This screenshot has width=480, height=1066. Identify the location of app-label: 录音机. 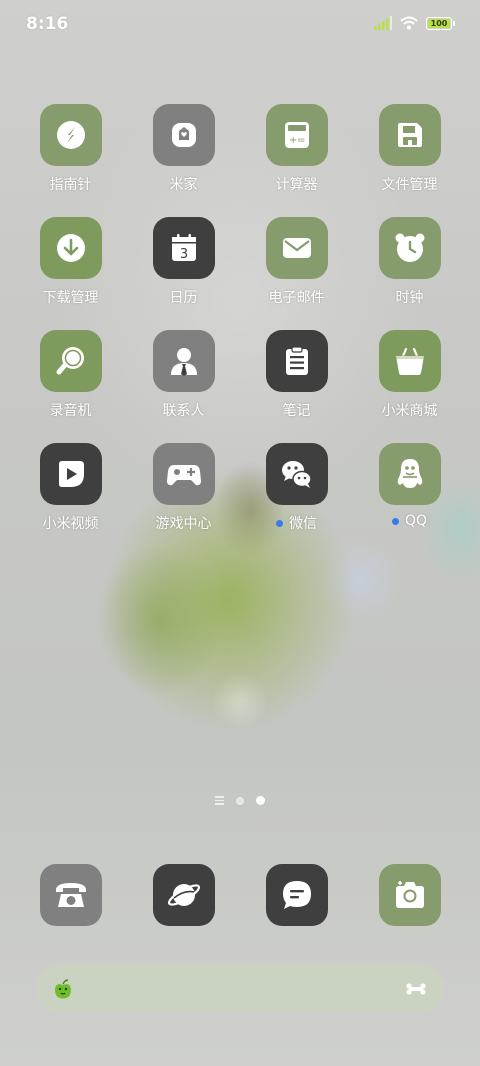
(70, 411).